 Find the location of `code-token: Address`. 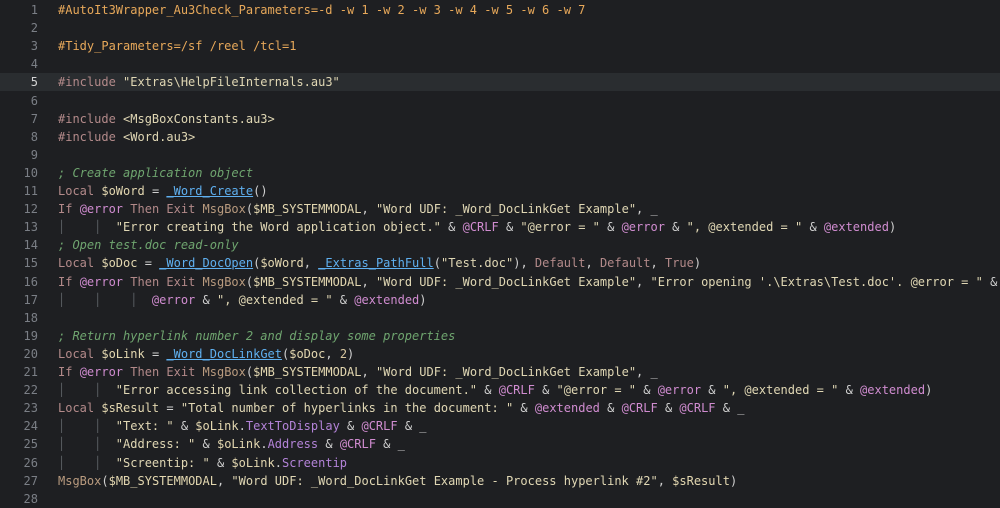

code-token: Address is located at coordinates (293, 444).